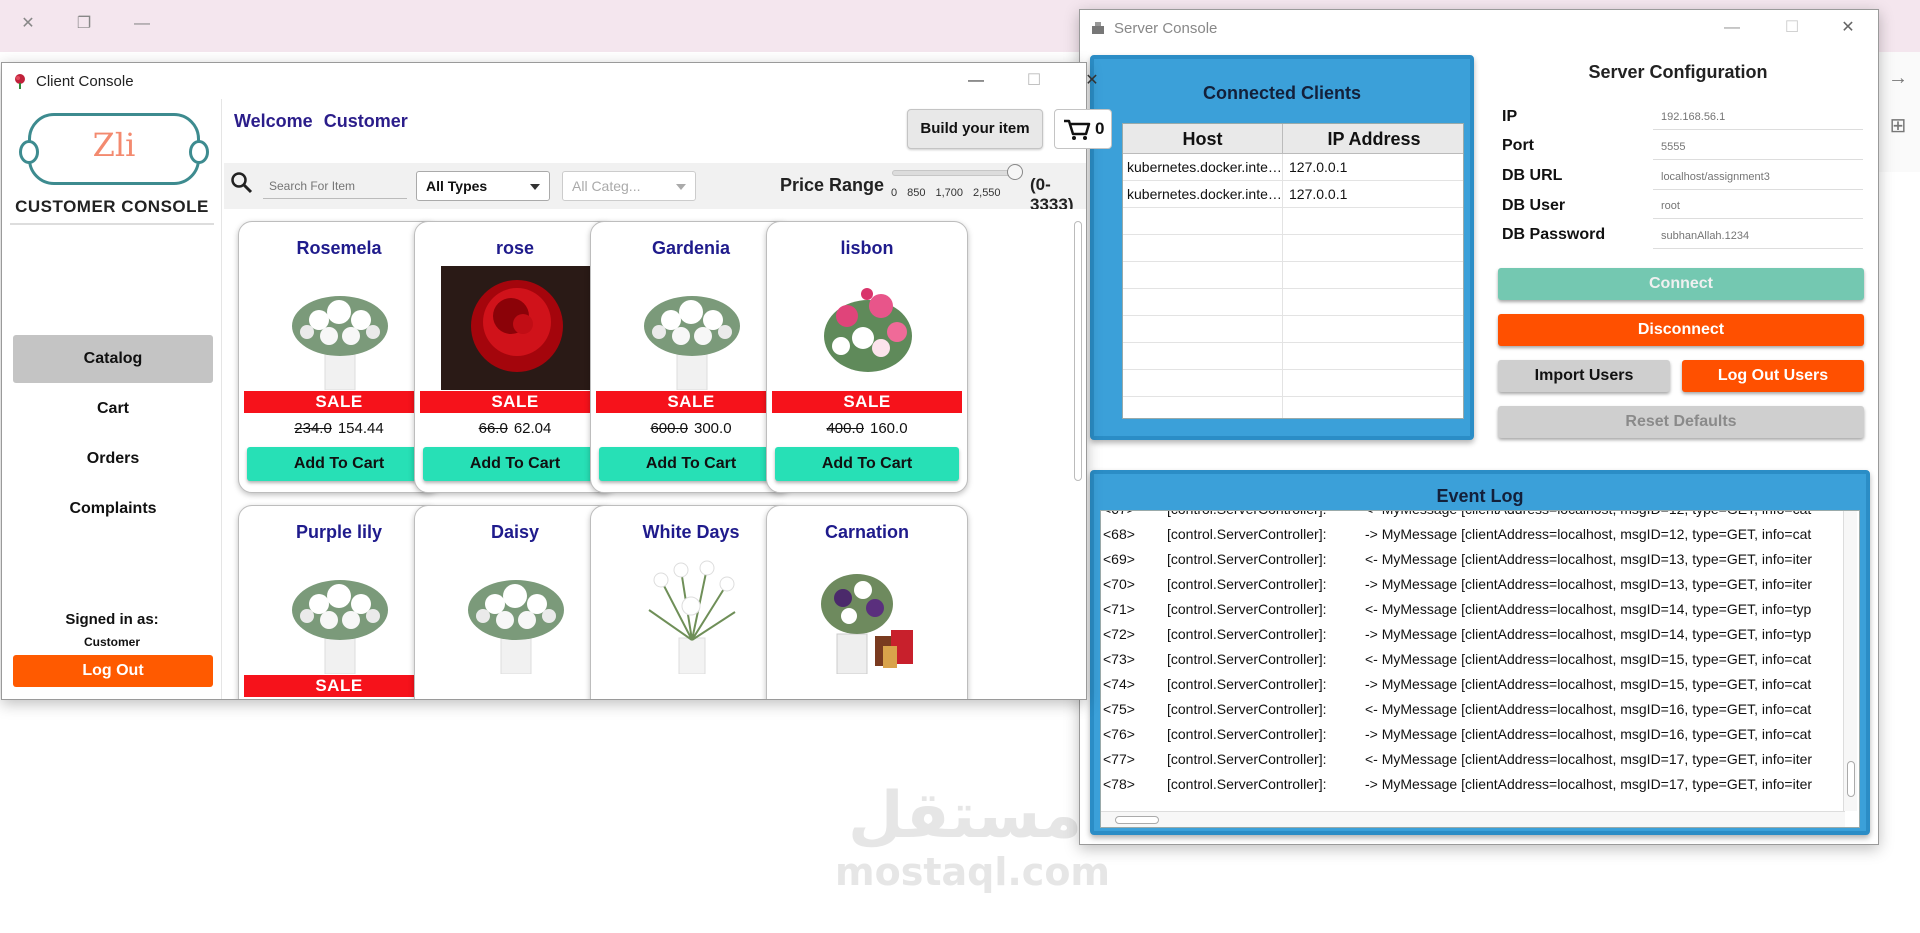  I want to click on server-window-title: Server Console, so click(1166, 28).